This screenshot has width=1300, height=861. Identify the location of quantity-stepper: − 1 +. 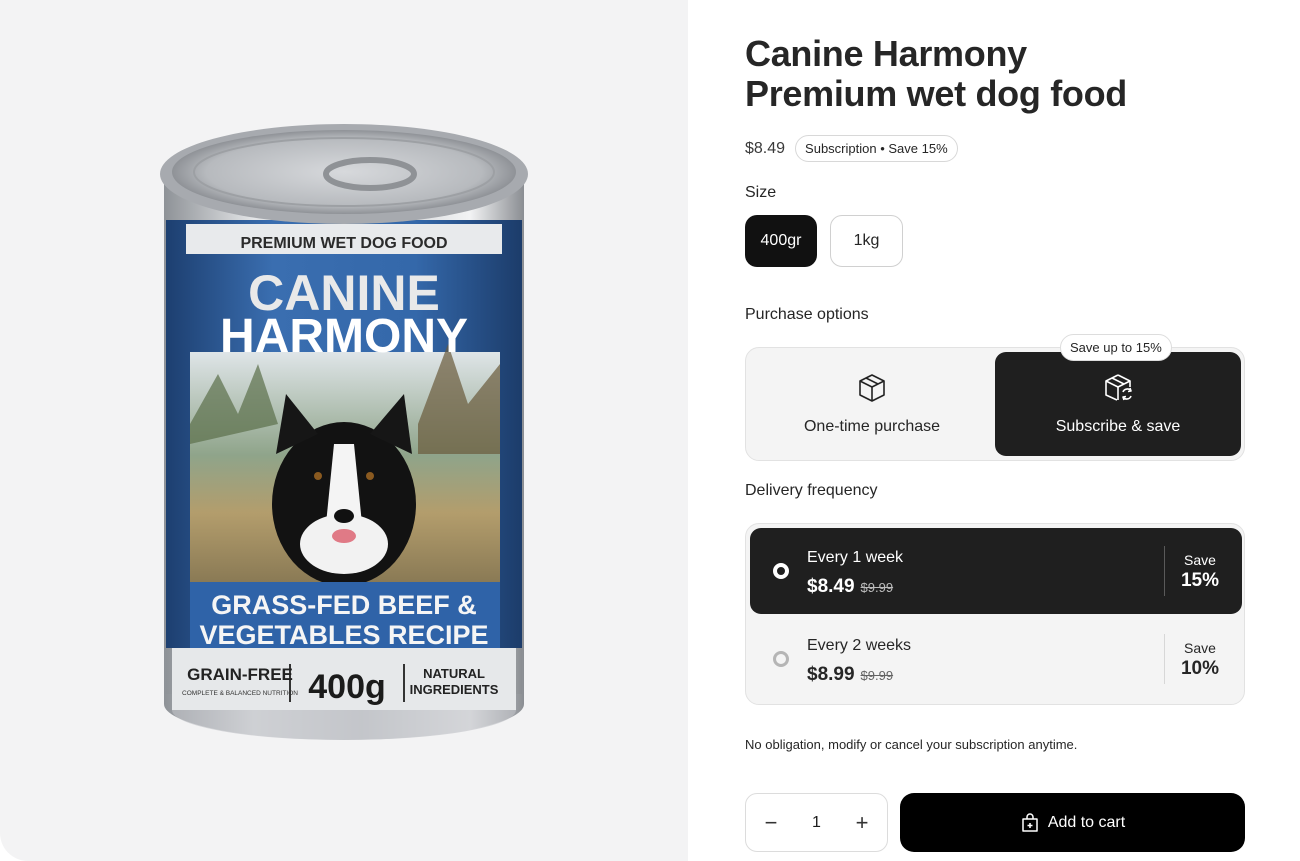
(816, 822).